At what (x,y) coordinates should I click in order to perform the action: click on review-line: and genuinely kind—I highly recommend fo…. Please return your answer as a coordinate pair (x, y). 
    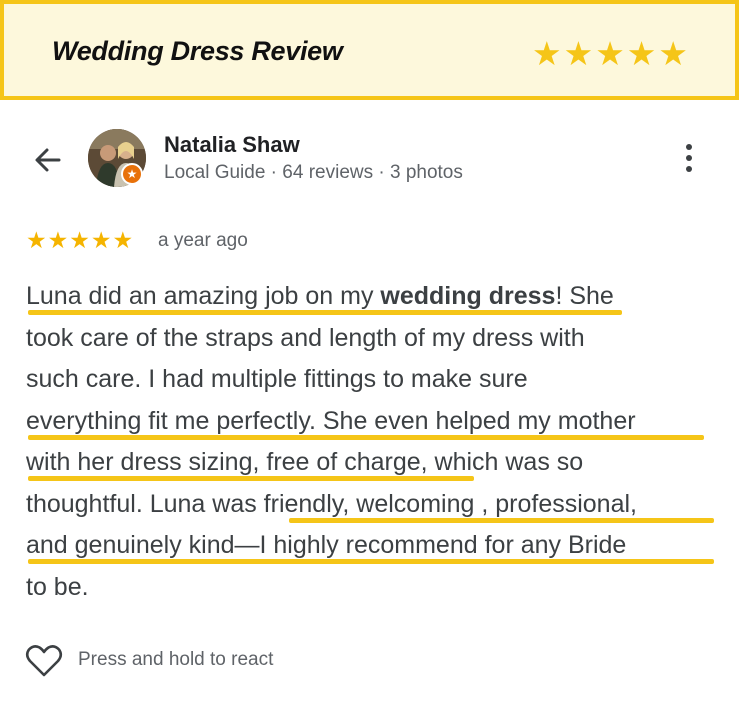
    Looking at the image, I should click on (376, 546).